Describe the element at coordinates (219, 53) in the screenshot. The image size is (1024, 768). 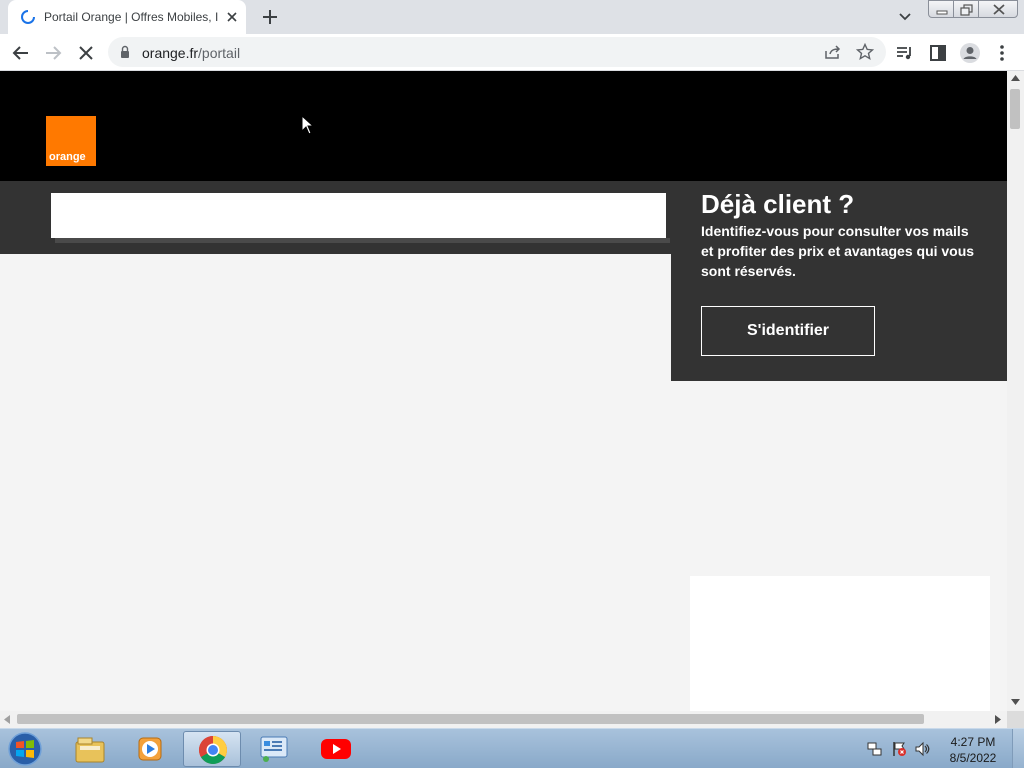
I see `url-path: /portail` at that location.